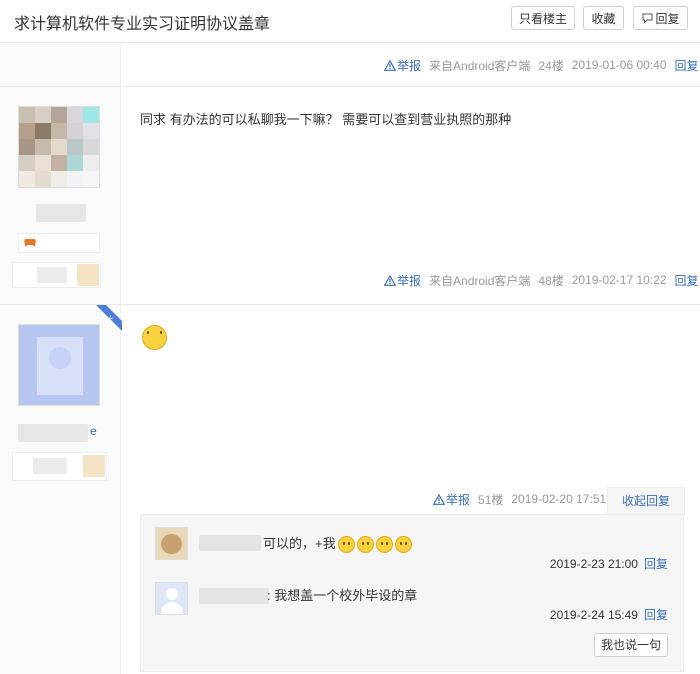  I want to click on collapse-replies-link: 收起回复, so click(646, 501).